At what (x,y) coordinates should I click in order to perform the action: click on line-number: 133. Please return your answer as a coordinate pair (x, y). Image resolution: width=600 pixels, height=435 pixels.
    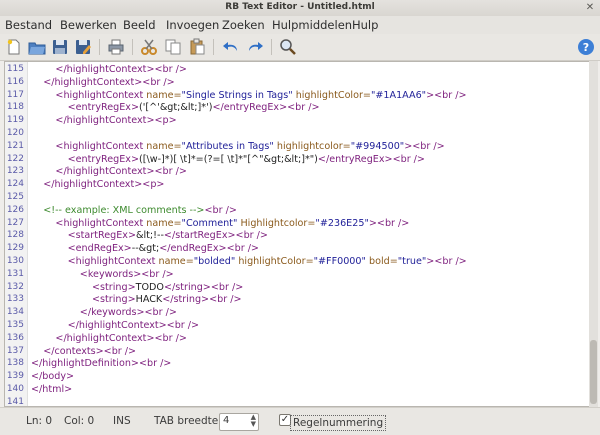
    Looking at the image, I should click on (15, 299).